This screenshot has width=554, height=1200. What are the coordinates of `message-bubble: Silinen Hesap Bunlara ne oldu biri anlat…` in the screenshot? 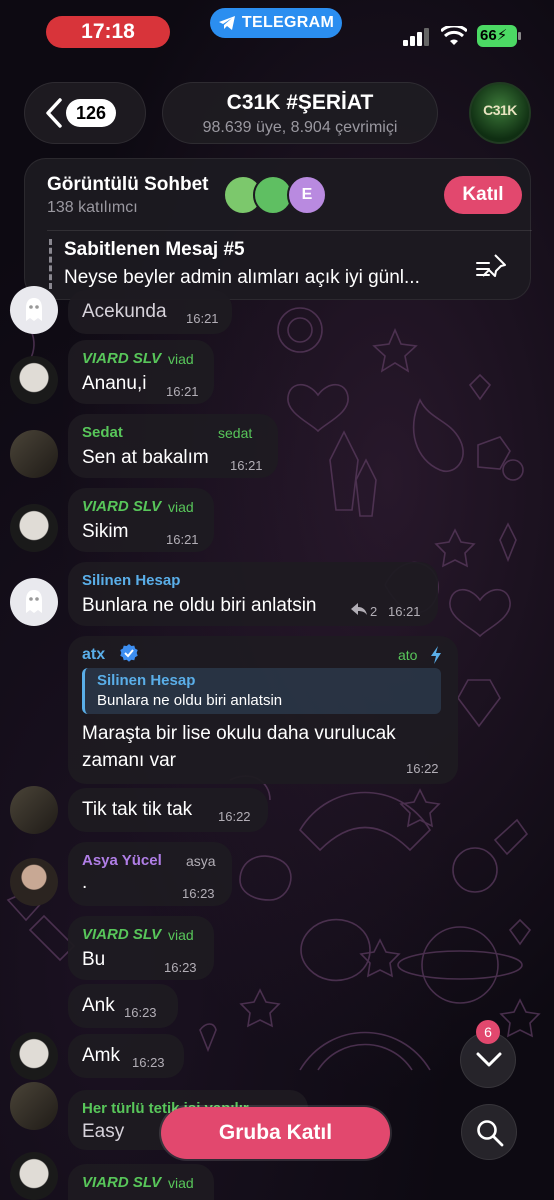 It's located at (253, 594).